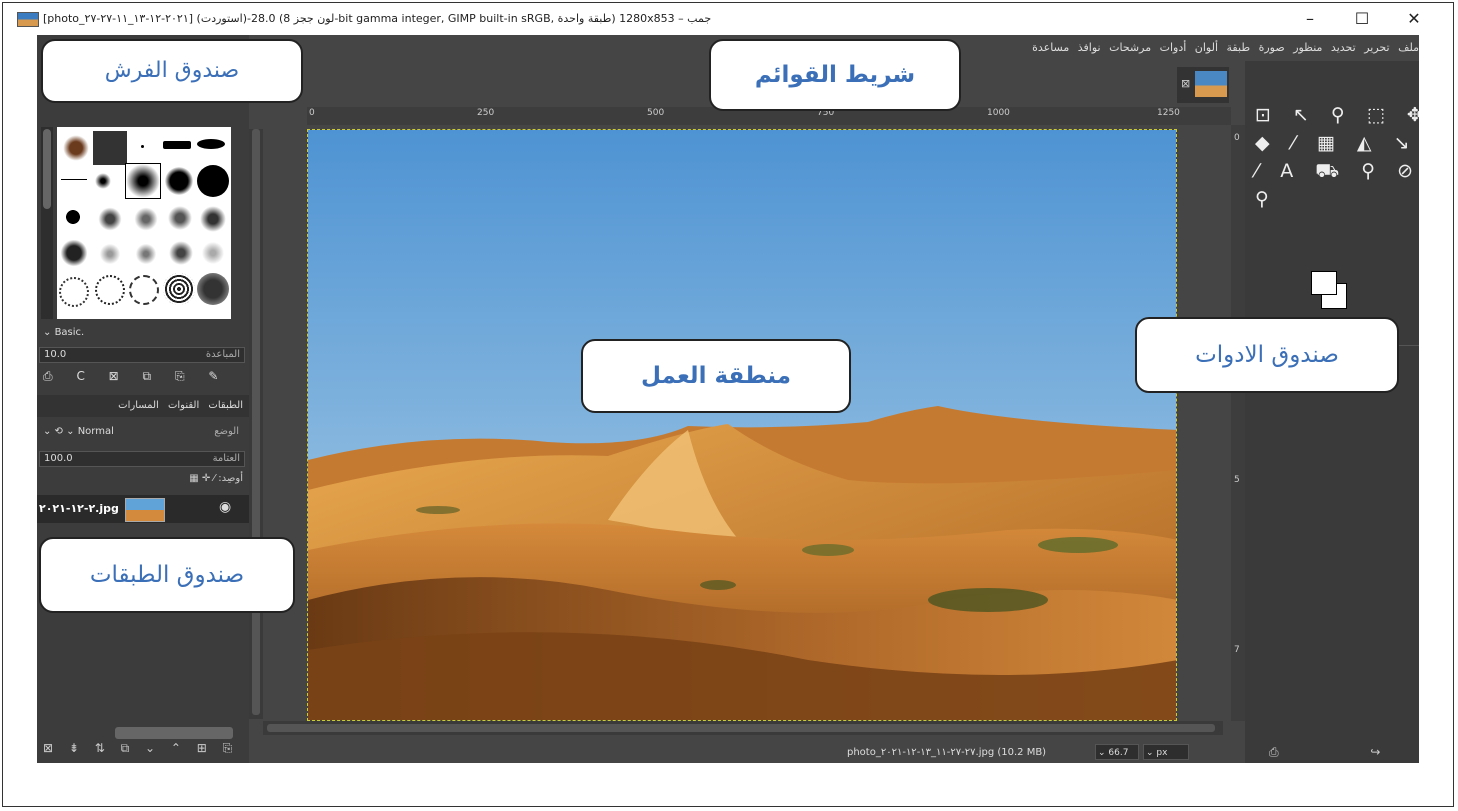 The width and height of the screenshot is (1458, 811). What do you see at coordinates (1238, 423) in the screenshot?
I see `vertical-ruler: 0 5 7` at bounding box center [1238, 423].